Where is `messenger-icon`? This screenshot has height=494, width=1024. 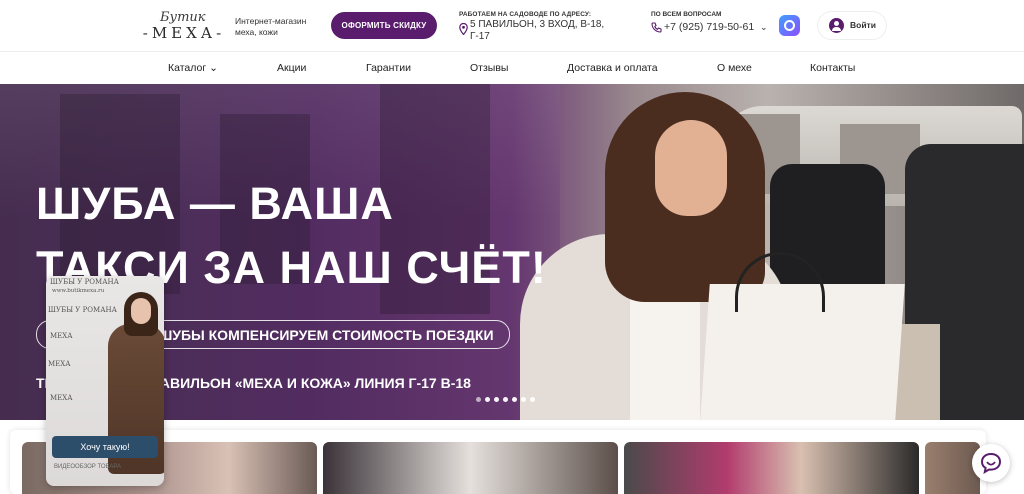
messenger-icon is located at coordinates (789, 25).